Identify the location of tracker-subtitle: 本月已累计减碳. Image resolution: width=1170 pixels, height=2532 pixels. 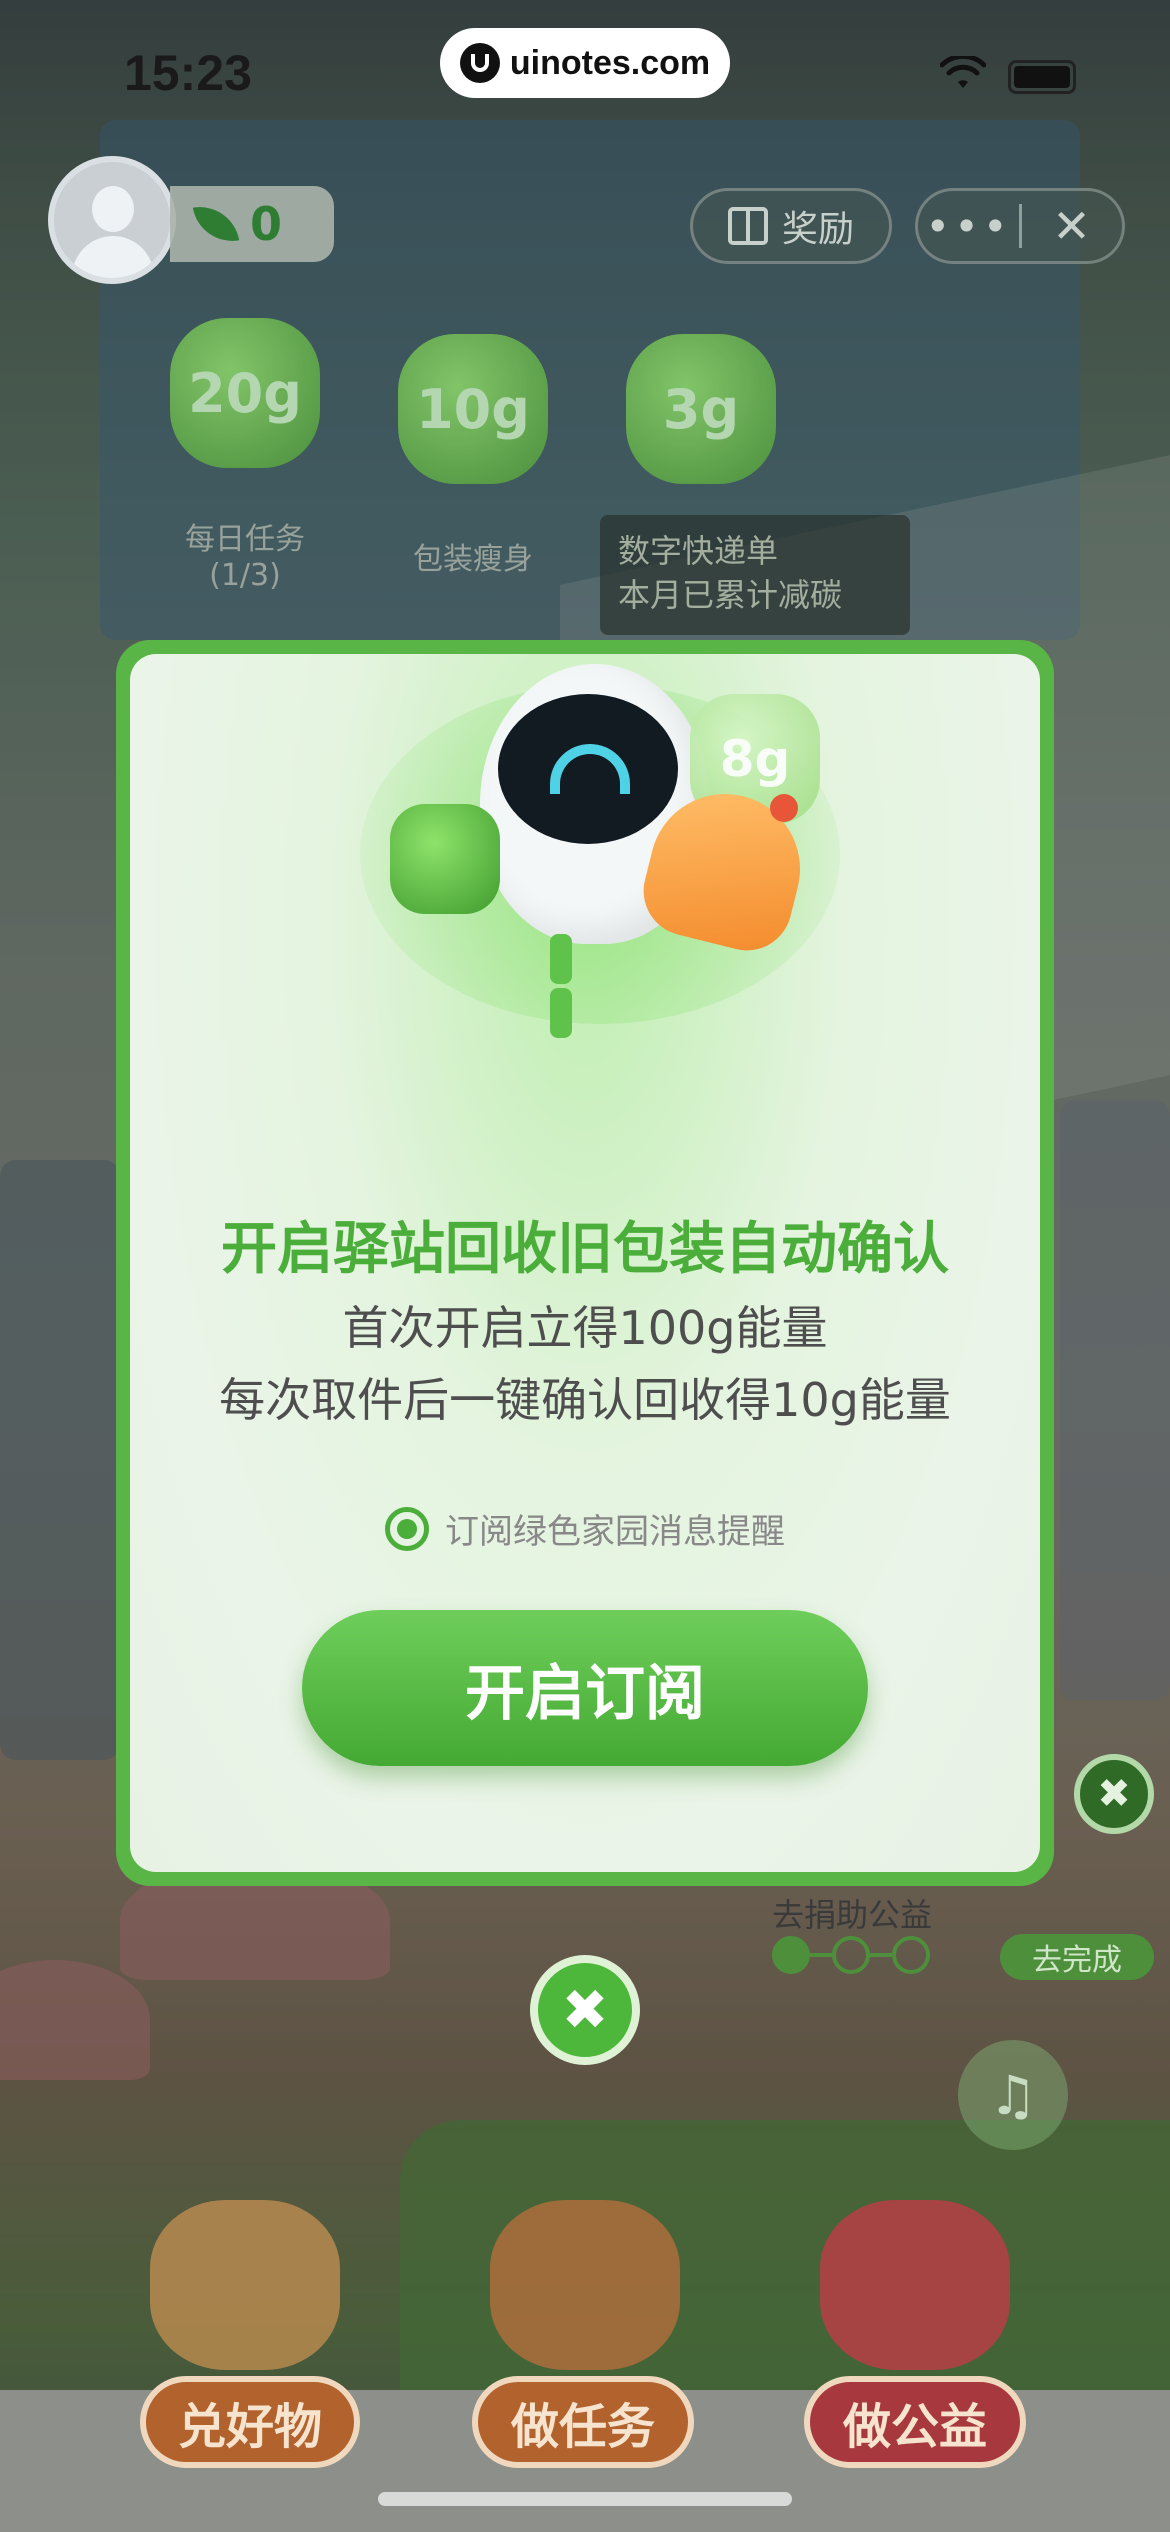
(730, 595).